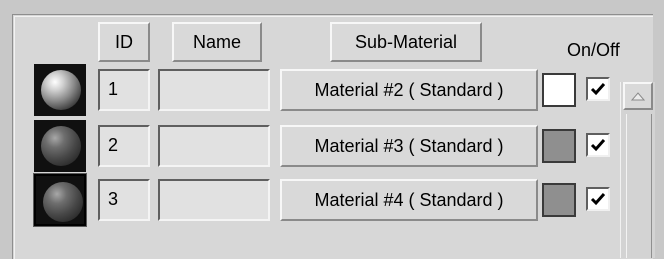 Image resolution: width=664 pixels, height=259 pixels. I want to click on id-field: 1, so click(124, 90).